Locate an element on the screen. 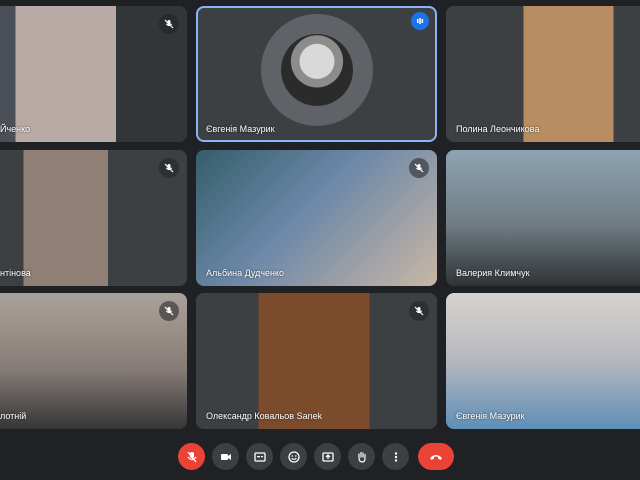  emoji-icon is located at coordinates (293, 456).